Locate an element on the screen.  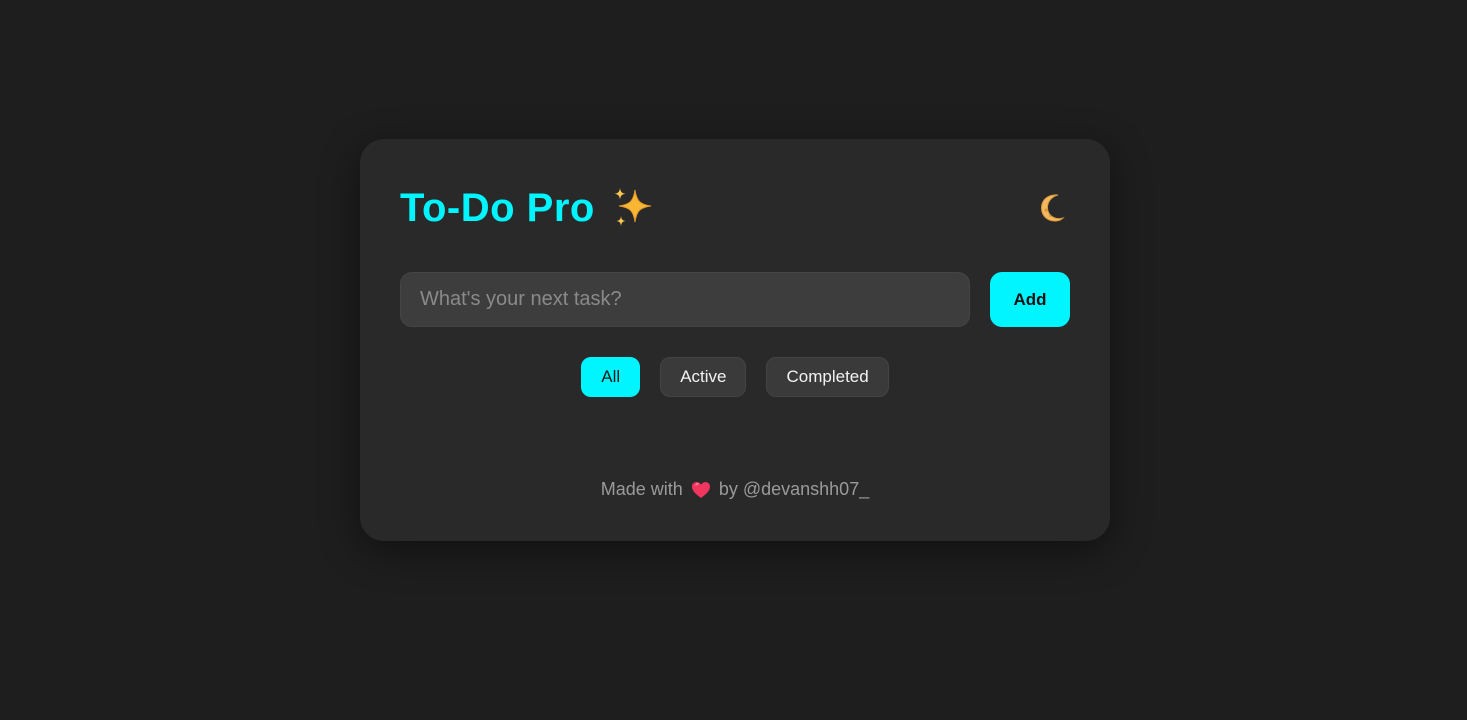
theme-toggle-button is located at coordinates (1052, 208).